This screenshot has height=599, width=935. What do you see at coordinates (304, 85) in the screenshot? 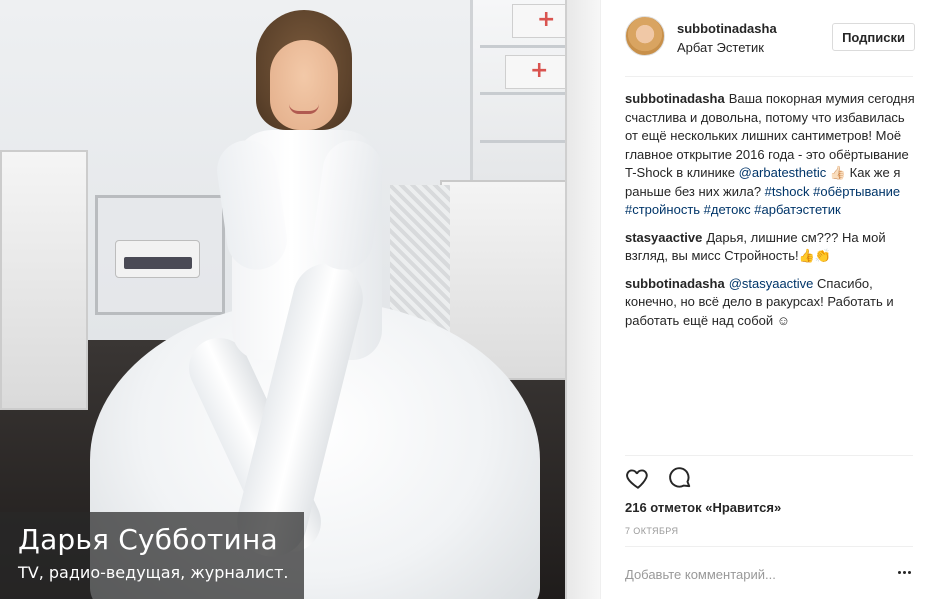
I see `photo-person-face` at bounding box center [304, 85].